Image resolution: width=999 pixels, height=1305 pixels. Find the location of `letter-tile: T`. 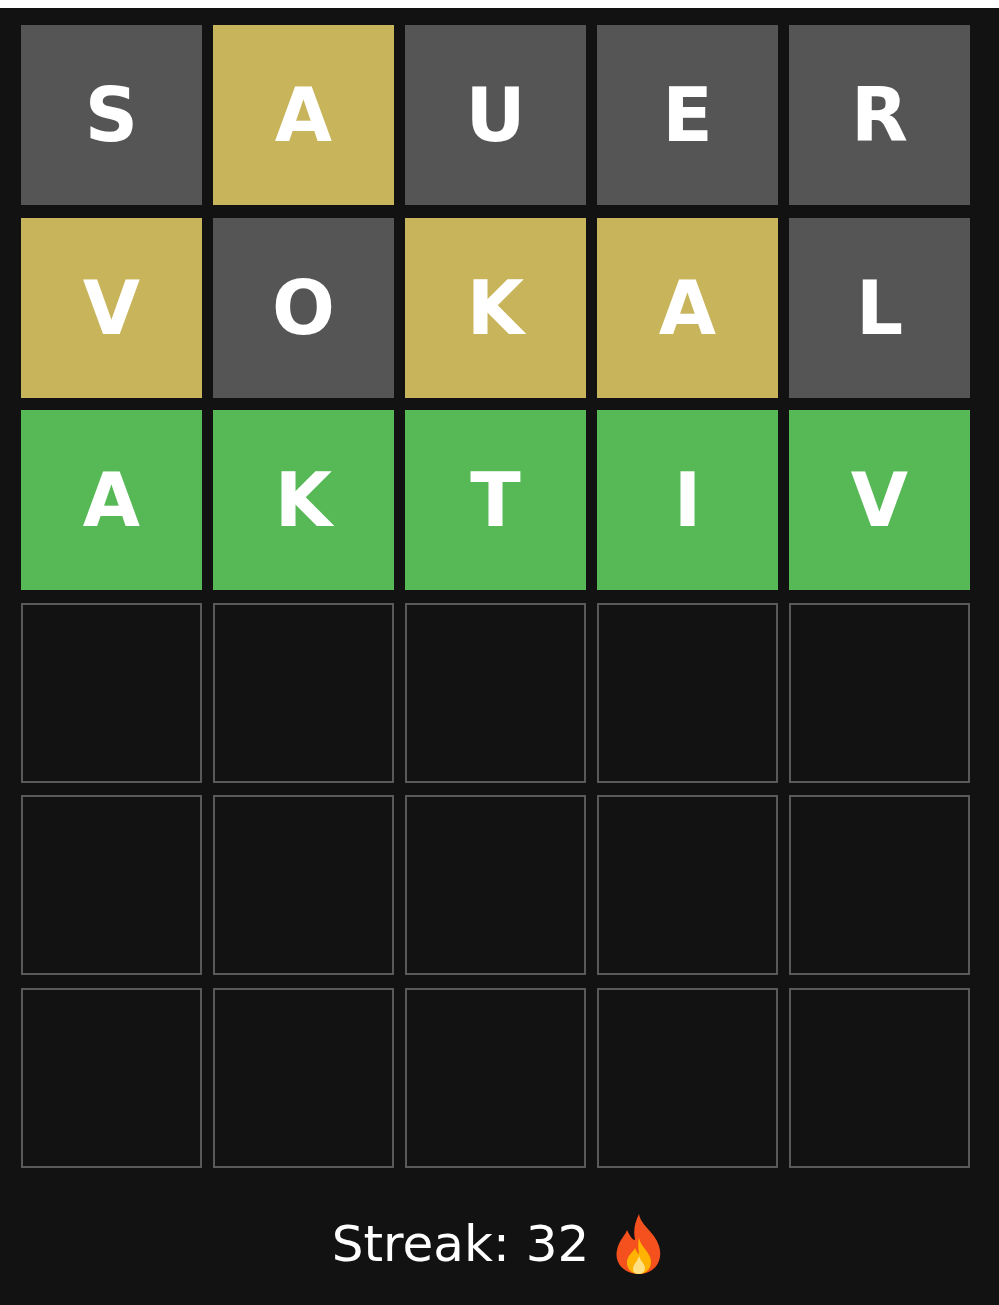

letter-tile: T is located at coordinates (495, 500).